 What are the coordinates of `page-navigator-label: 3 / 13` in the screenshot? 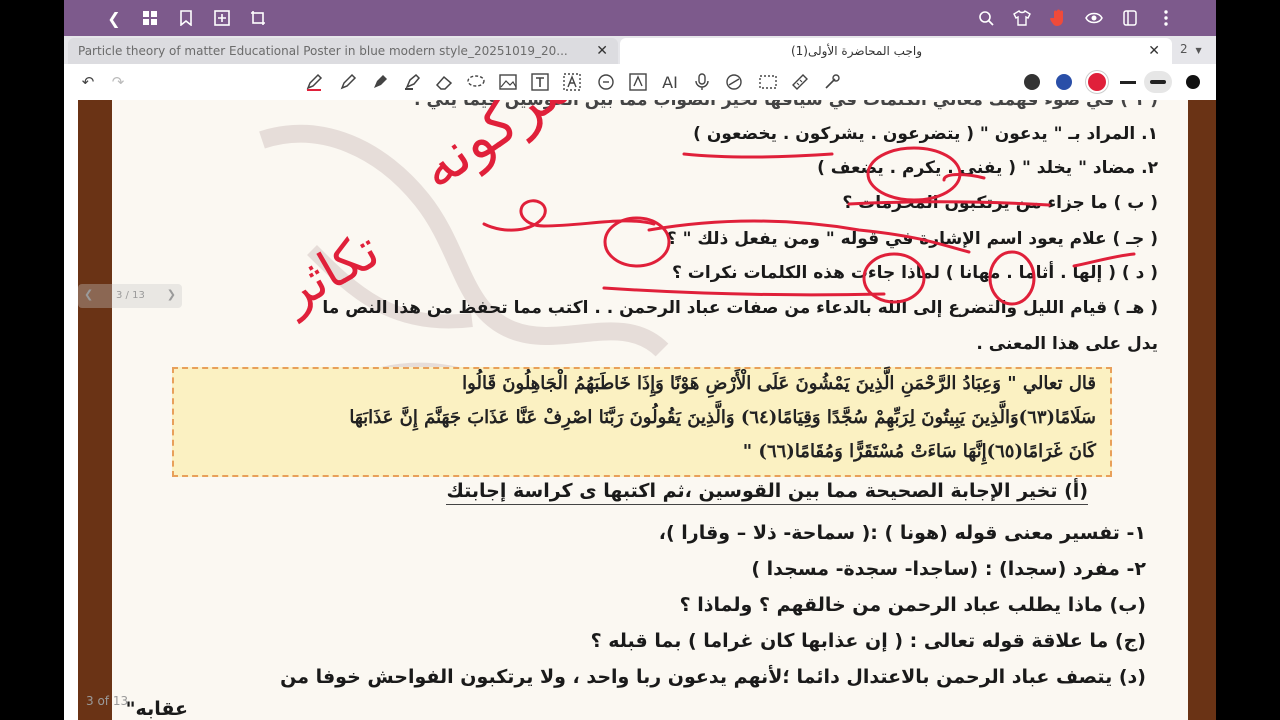 It's located at (130, 295).